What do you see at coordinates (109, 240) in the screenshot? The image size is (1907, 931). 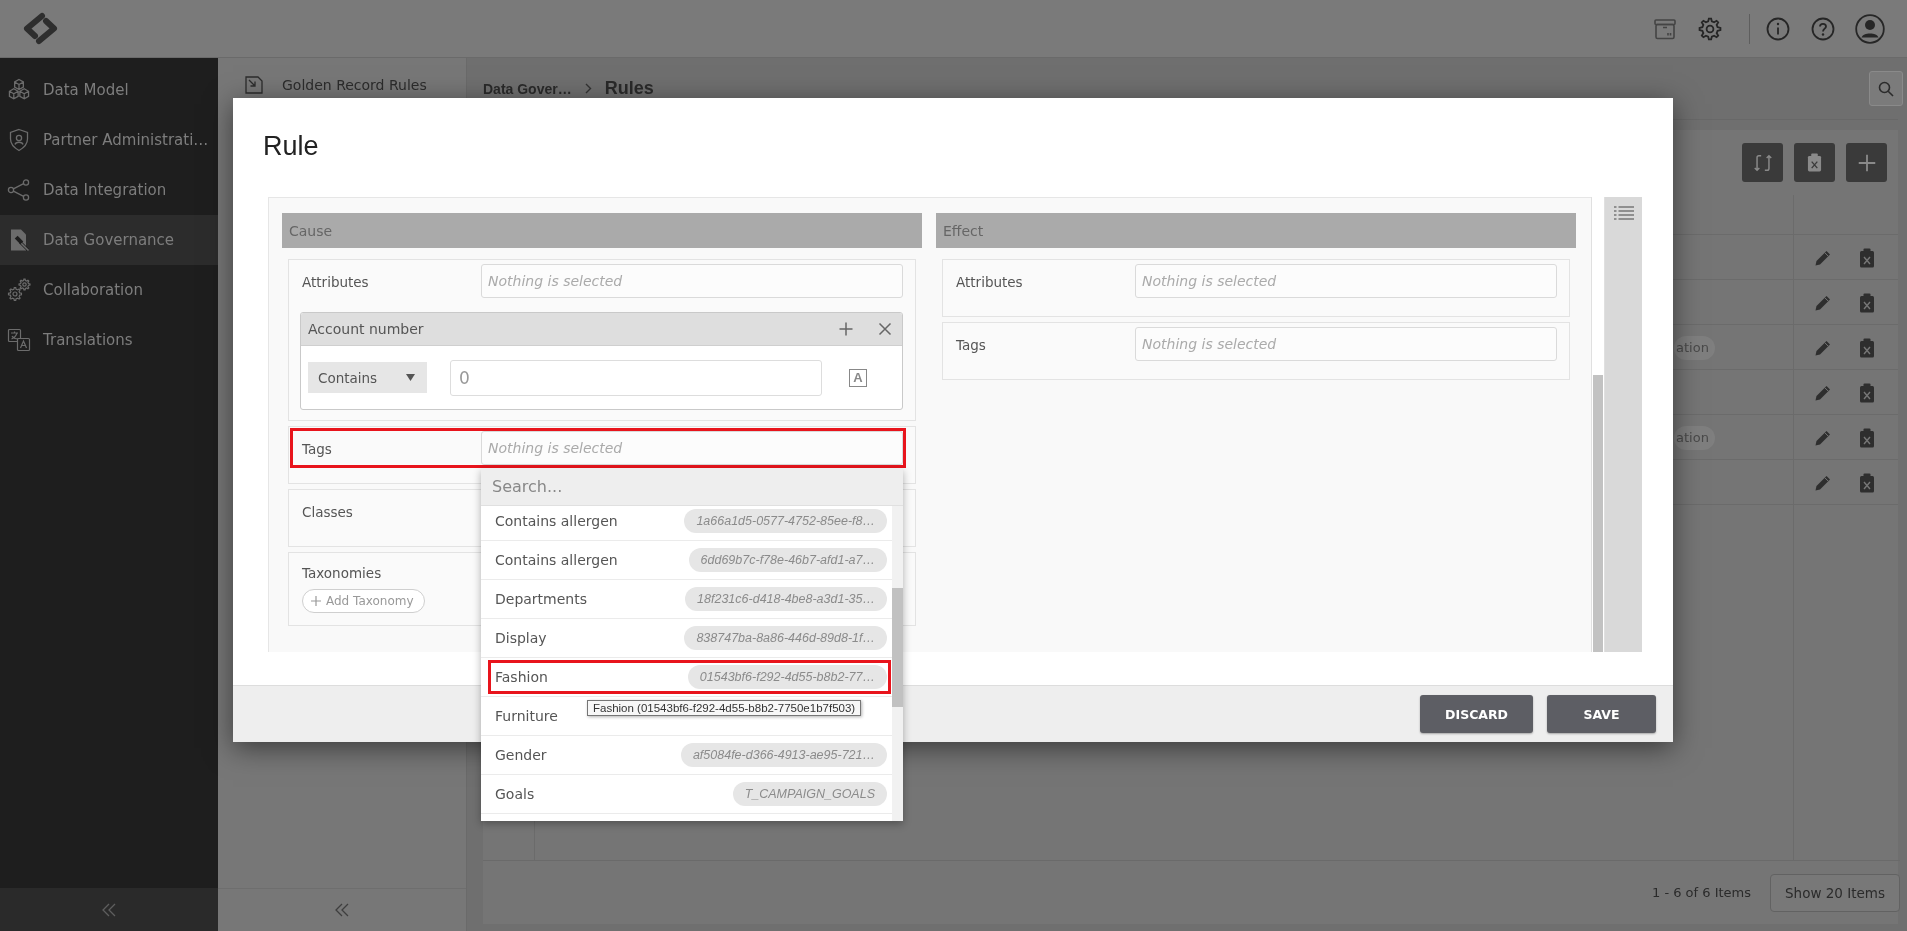 I see `sidebar-item: Data Governance` at bounding box center [109, 240].